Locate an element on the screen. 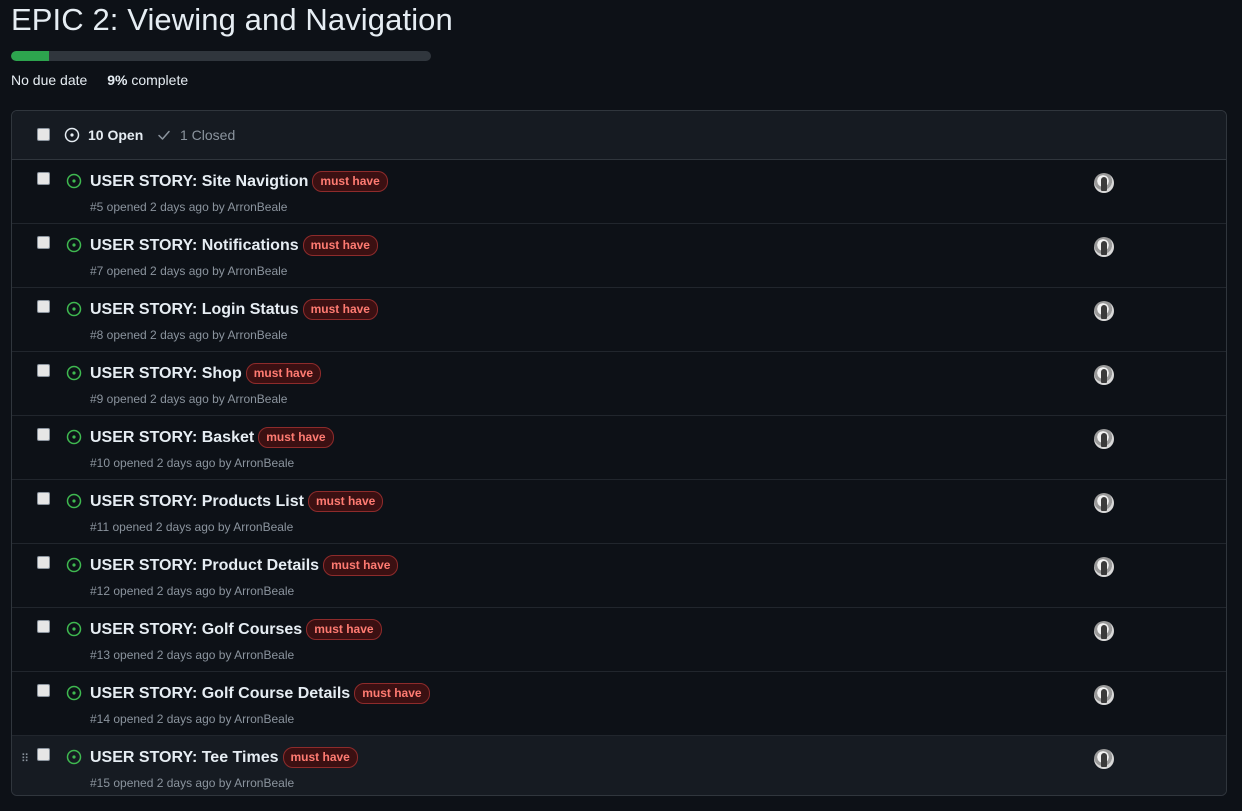  issues-list-header: 10 Open 1 Closed is located at coordinates (619, 135).